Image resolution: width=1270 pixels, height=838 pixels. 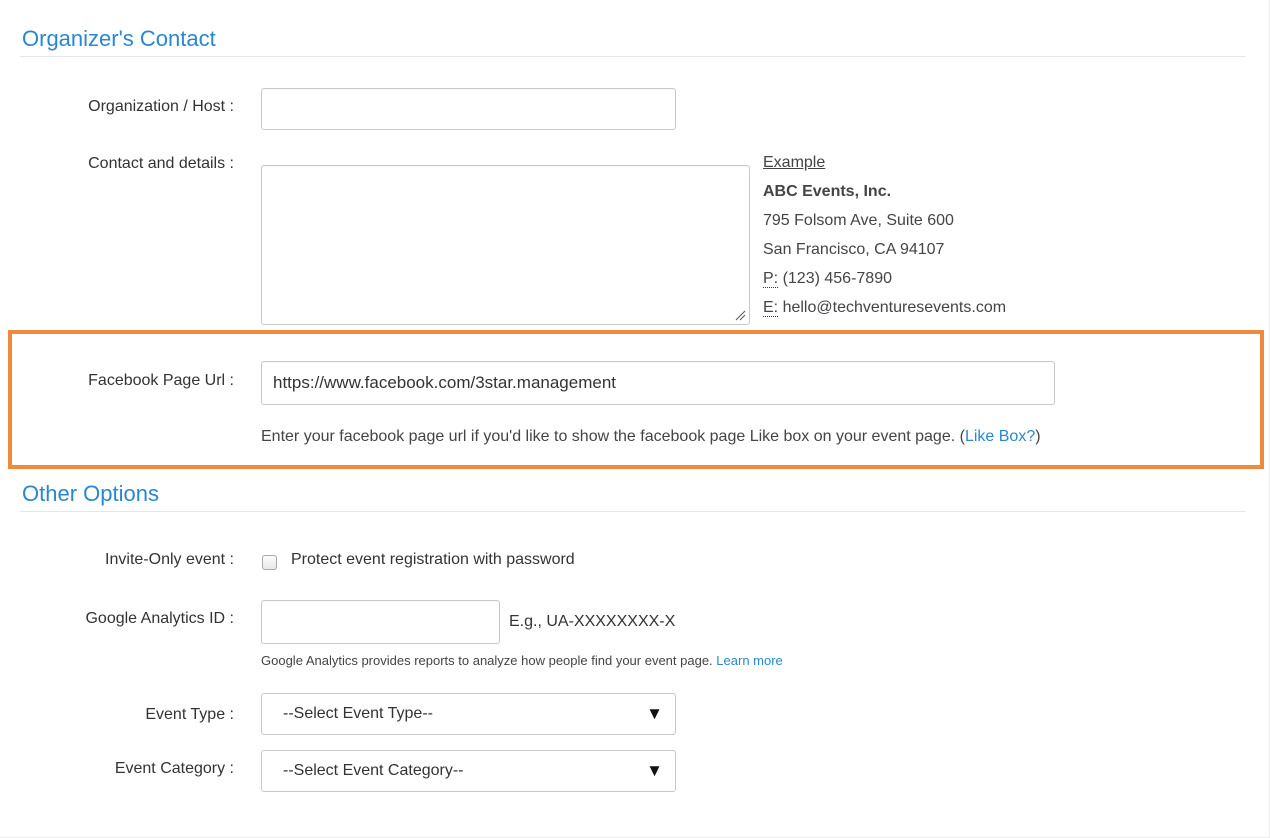 I want to click on event-type-label: Event Type :, so click(x=189, y=714).